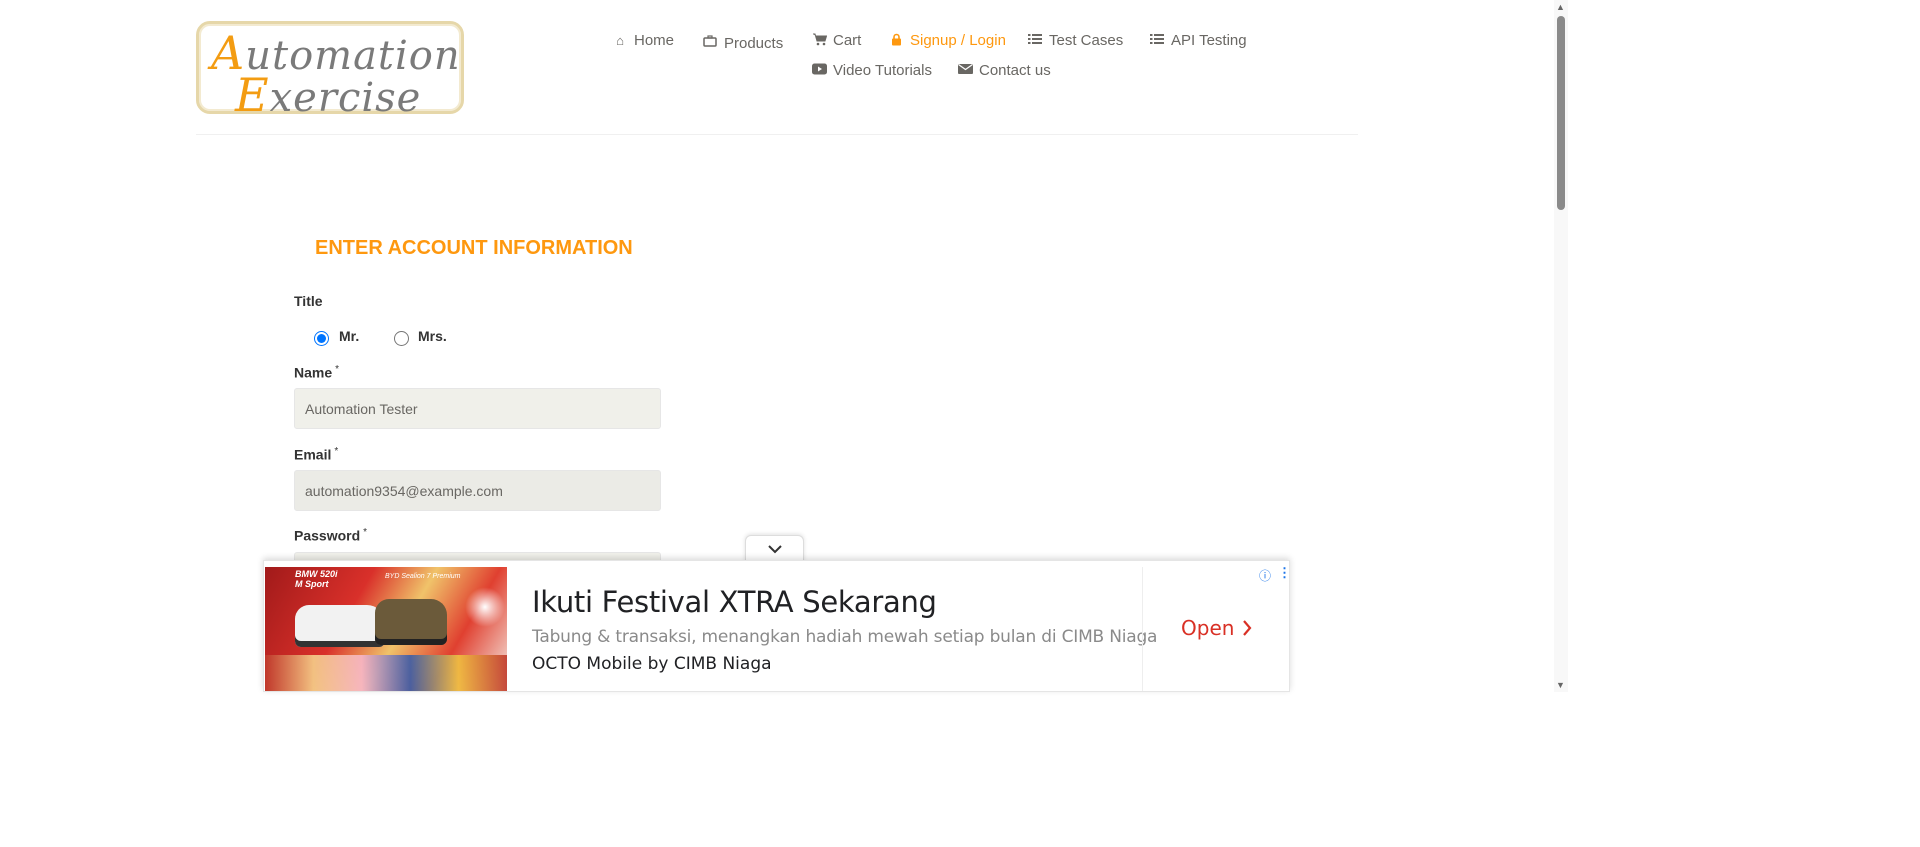 The image size is (1920, 847). I want to click on cart-icon, so click(820, 41).